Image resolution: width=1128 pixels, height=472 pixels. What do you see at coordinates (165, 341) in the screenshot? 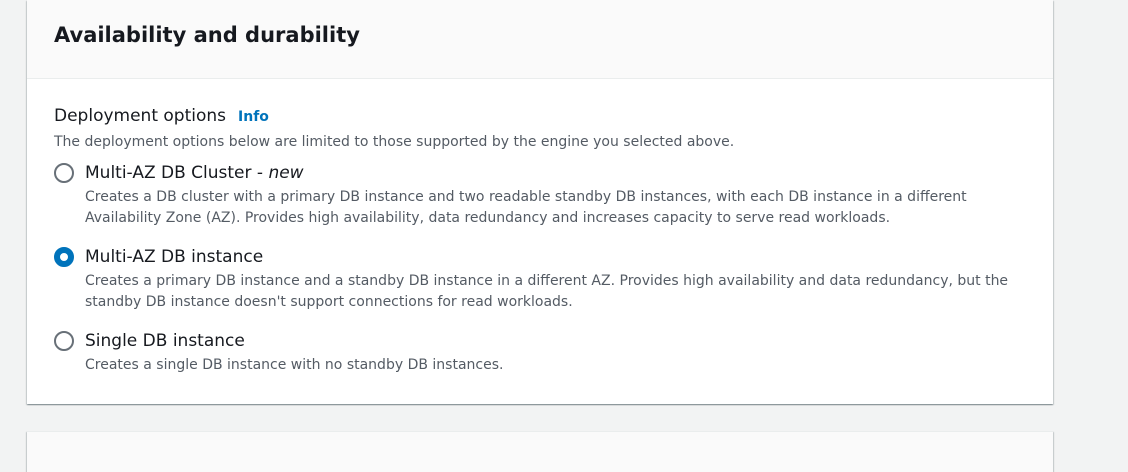
I see `option-label: Single DB instance` at bounding box center [165, 341].